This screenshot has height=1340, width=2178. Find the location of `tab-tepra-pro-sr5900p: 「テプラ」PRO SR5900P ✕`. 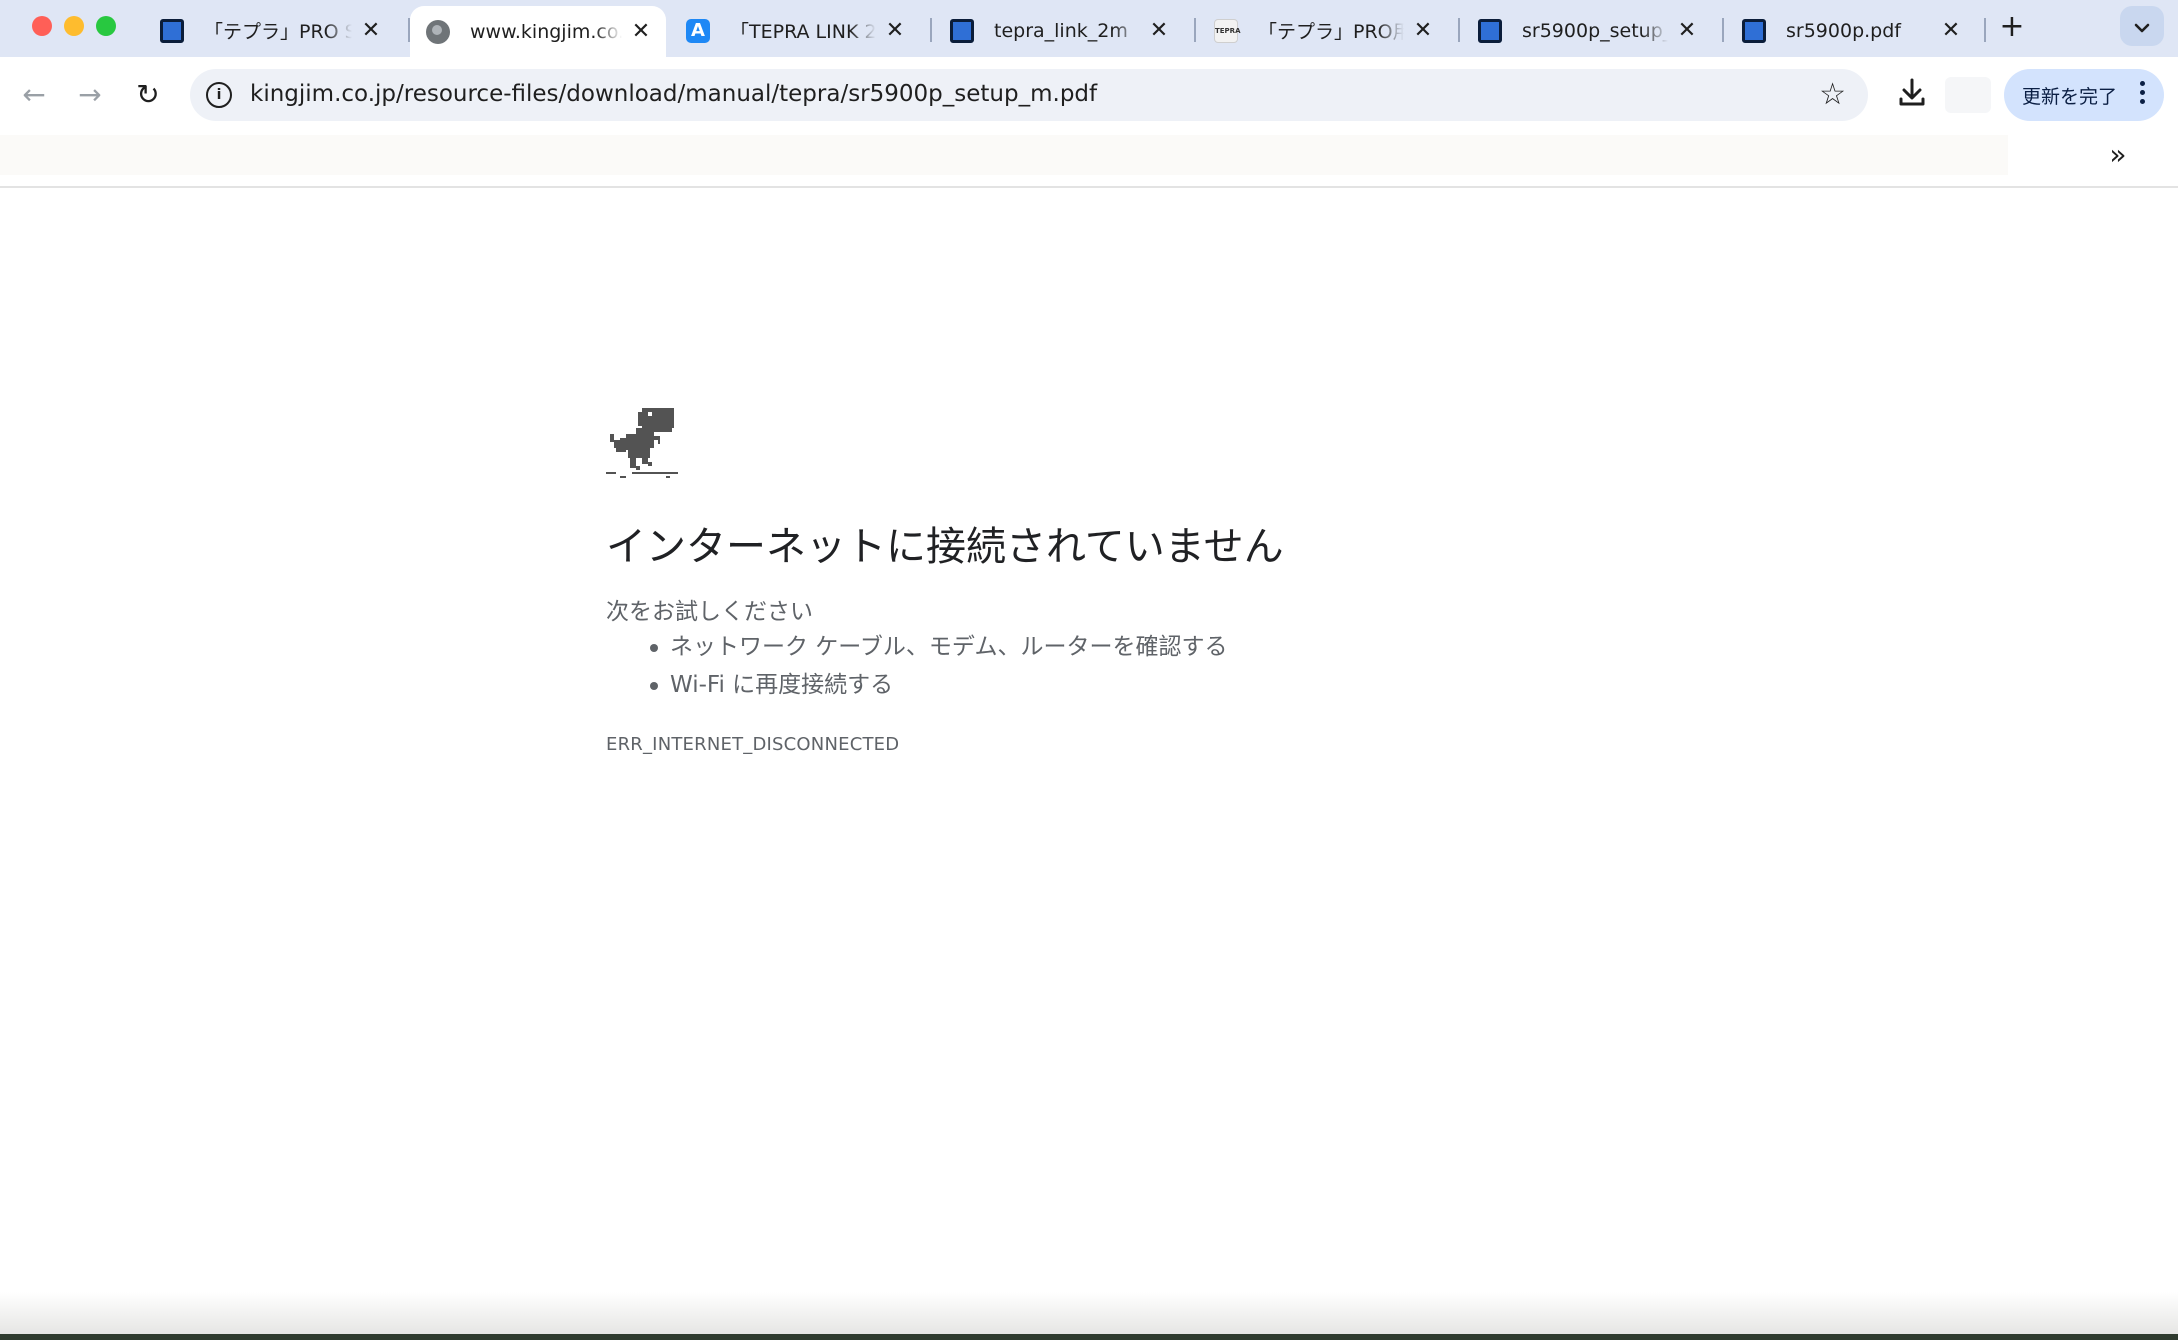

tab-tepra-pro-sr5900p: 「テプラ」PRO SR5900P ✕ is located at coordinates (270, 30).